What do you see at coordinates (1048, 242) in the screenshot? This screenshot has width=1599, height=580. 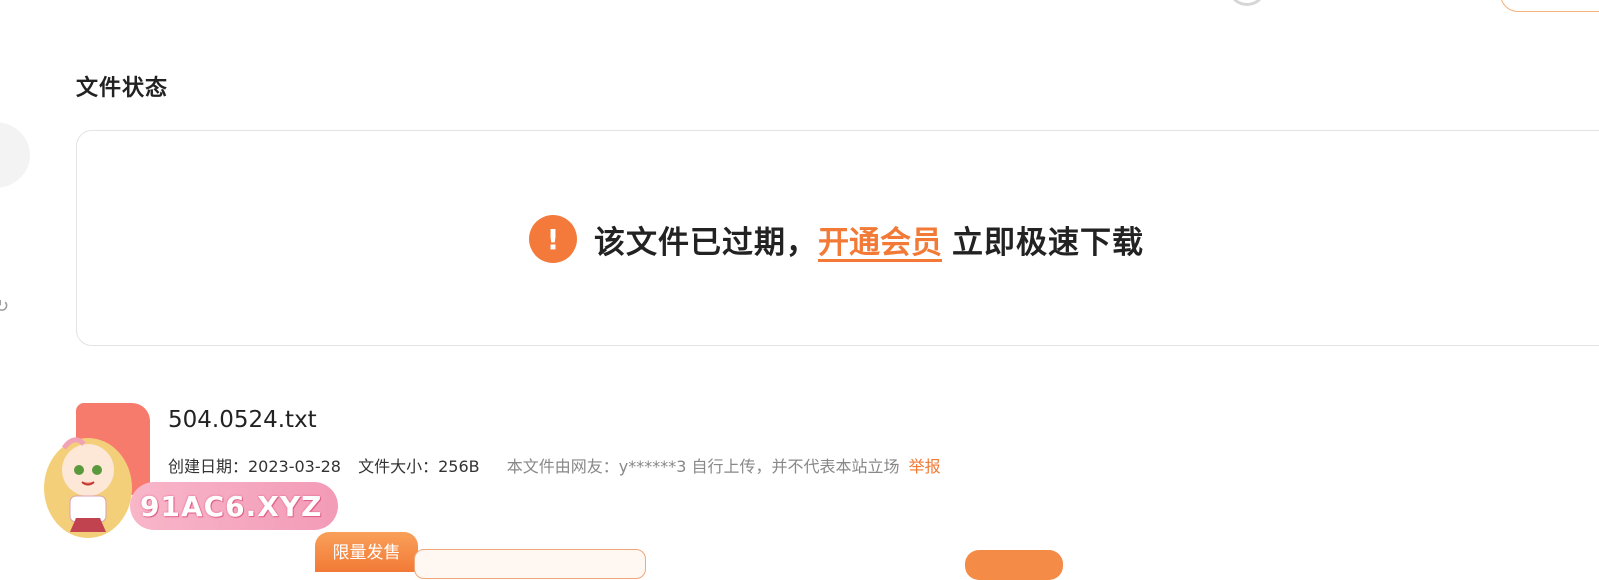 I see `download-text: 立即极速下载` at bounding box center [1048, 242].